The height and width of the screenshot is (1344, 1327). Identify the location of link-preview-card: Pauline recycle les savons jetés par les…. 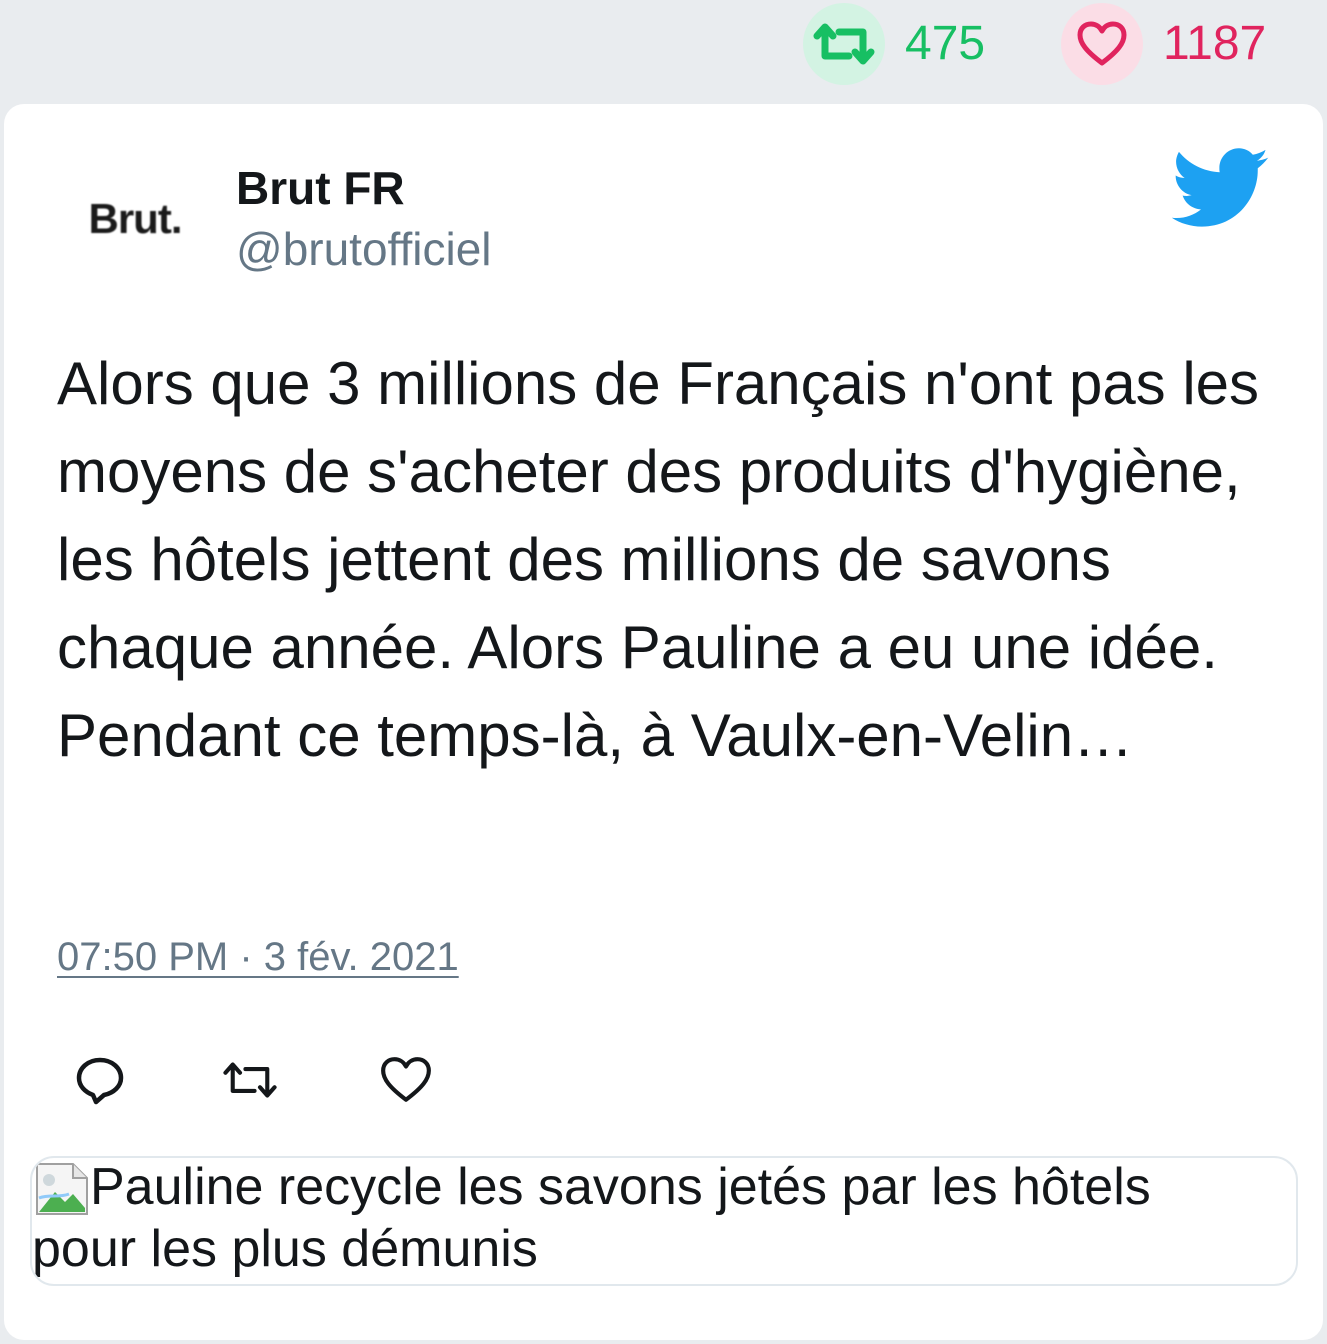
(664, 1221).